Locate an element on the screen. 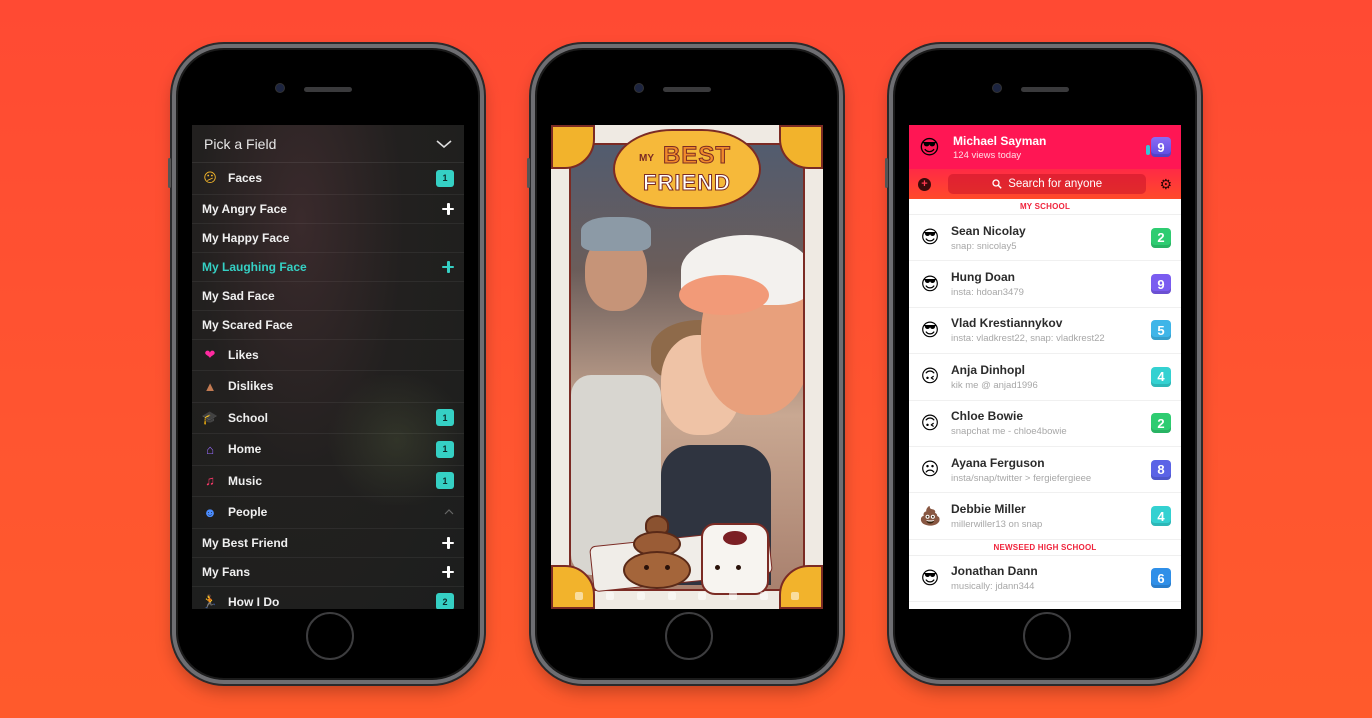 The height and width of the screenshot is (718, 1372). graduation-cap-icon: 🎓 is located at coordinates (210, 417).